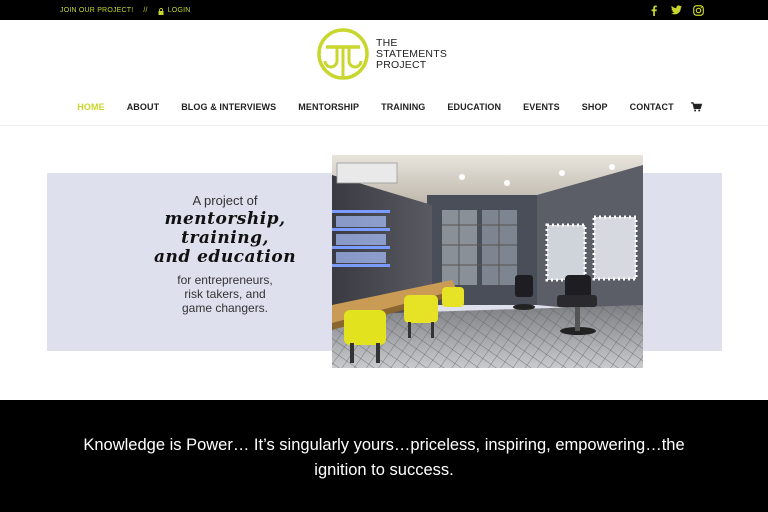 The height and width of the screenshot is (512, 768). What do you see at coordinates (143, 107) in the screenshot?
I see `nav-item-about: ABOUT` at bounding box center [143, 107].